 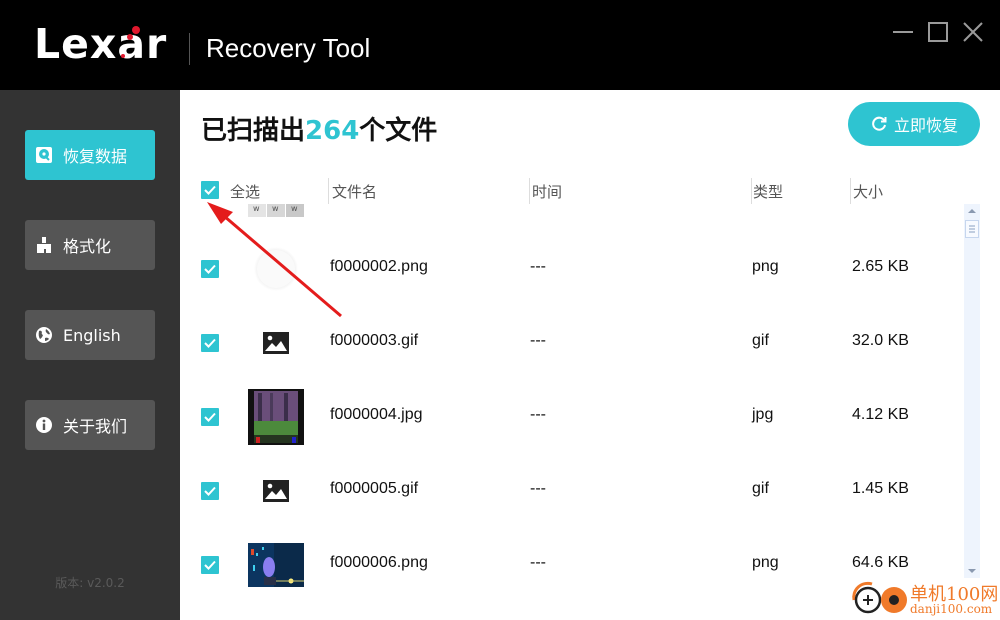 What do you see at coordinates (763, 414) in the screenshot?
I see `file-type: jpg` at bounding box center [763, 414].